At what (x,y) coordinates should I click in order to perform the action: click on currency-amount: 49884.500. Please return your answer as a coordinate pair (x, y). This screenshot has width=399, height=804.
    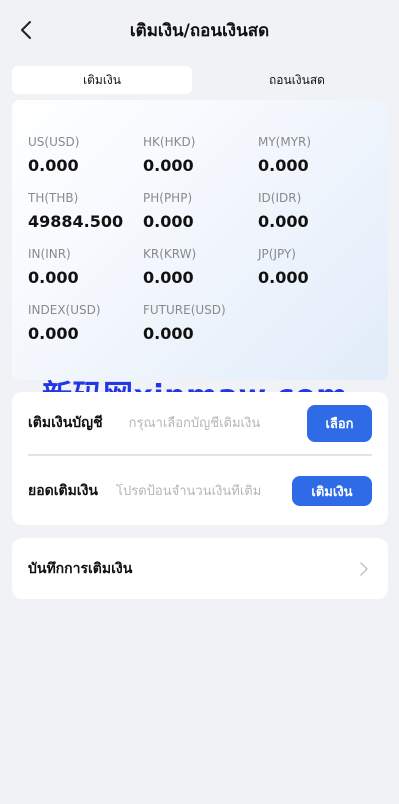
    Looking at the image, I should click on (76, 221).